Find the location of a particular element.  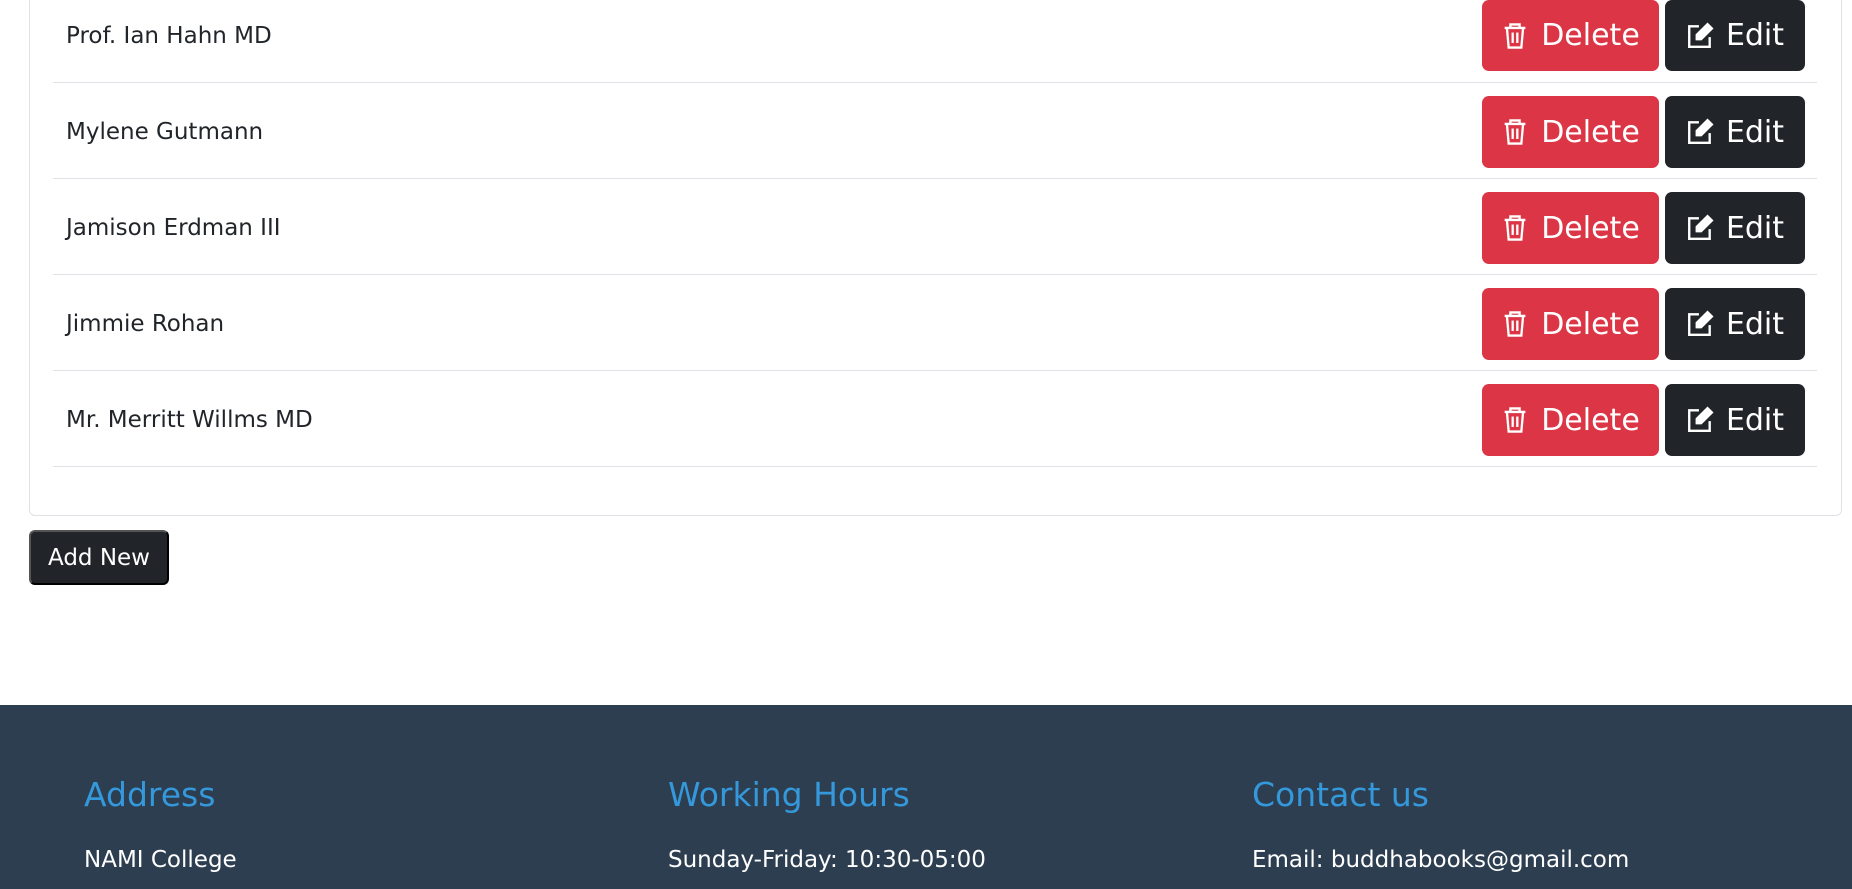

entry-name: Mylene Gutmann is located at coordinates (165, 132).